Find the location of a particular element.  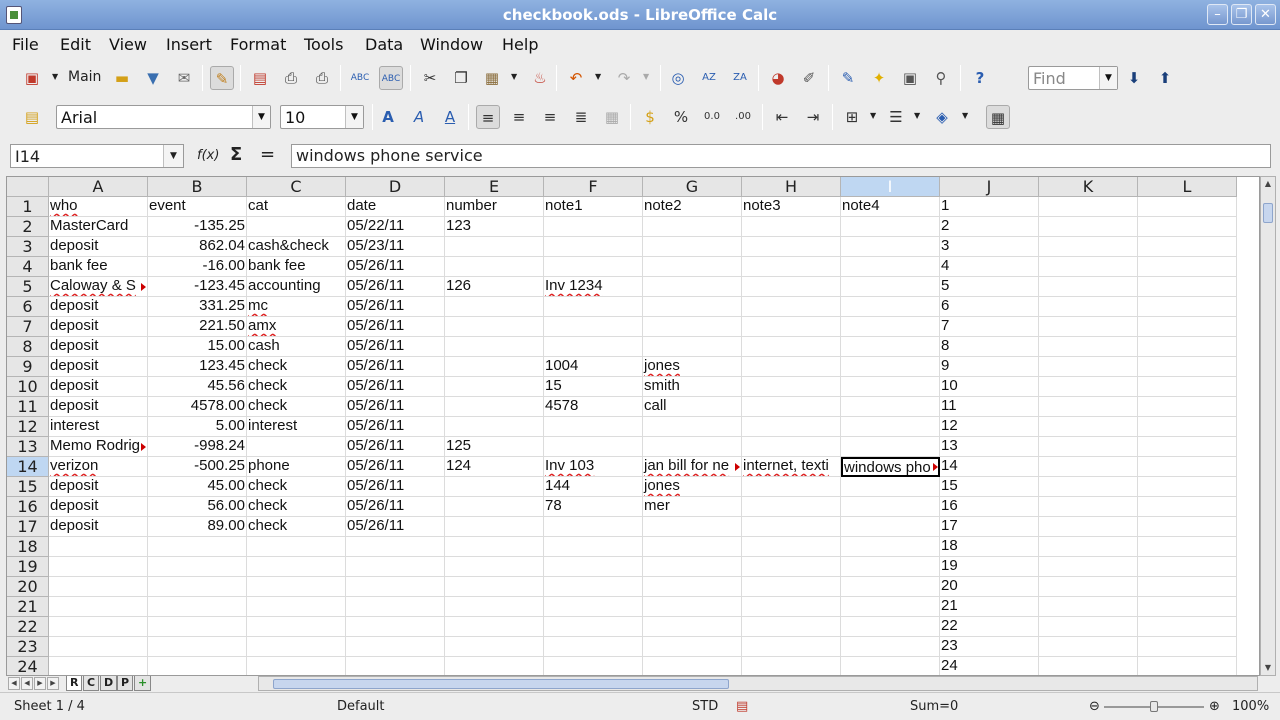

row-header: 8 is located at coordinates (28, 347).